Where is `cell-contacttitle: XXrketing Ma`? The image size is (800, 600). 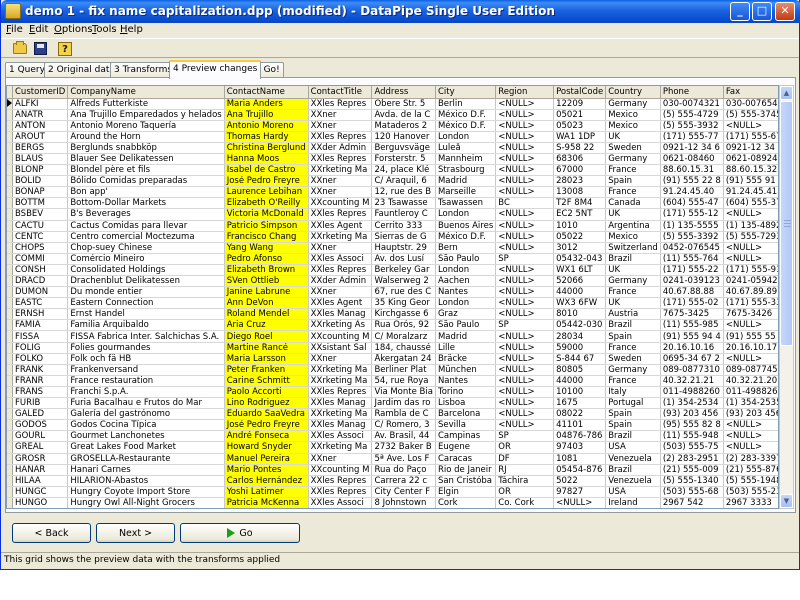
cell-contacttitle: XXrketing Ma is located at coordinates (340, 414).